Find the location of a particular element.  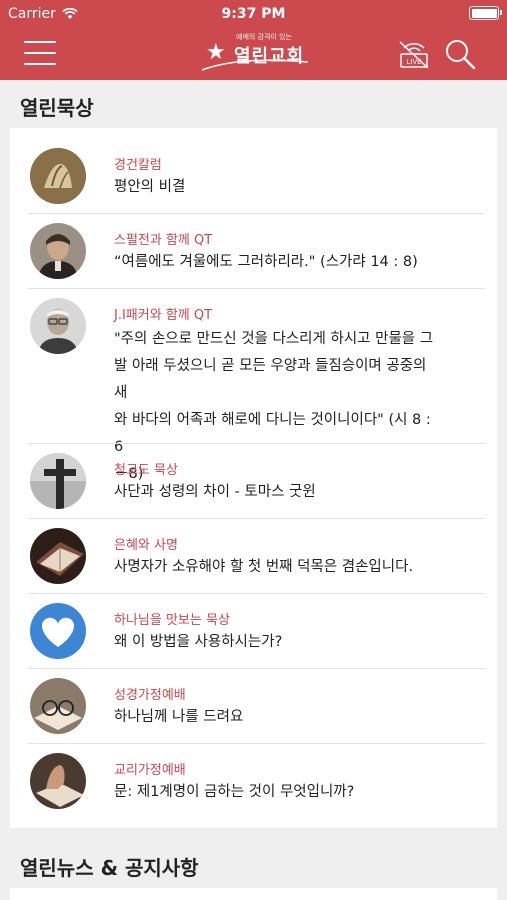

bible-thumbnail is located at coordinates (58, 556).